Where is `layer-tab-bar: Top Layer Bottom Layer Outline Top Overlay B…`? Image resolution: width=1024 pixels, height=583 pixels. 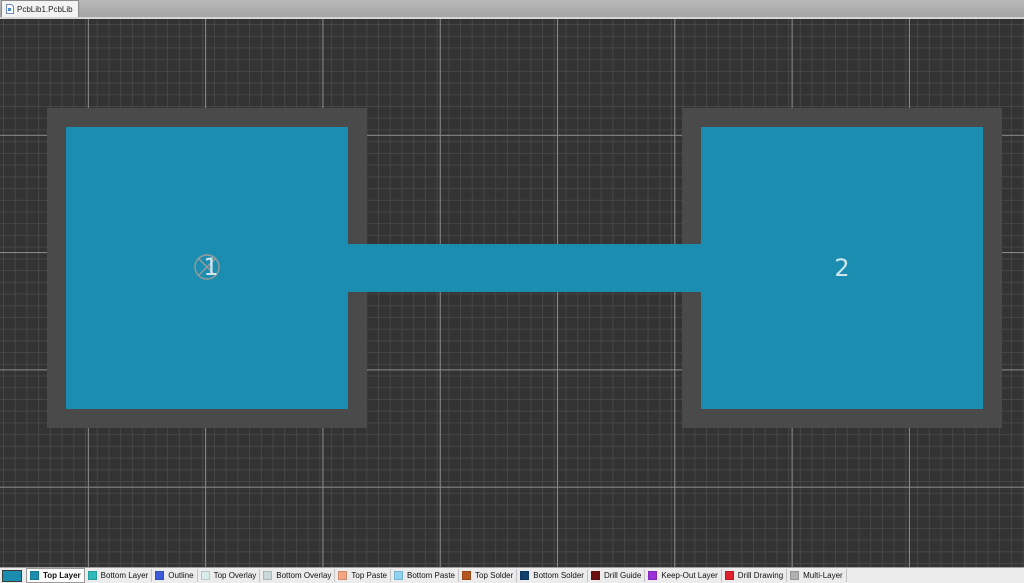 layer-tab-bar: Top Layer Bottom Layer Outline Top Overlay B… is located at coordinates (512, 575).